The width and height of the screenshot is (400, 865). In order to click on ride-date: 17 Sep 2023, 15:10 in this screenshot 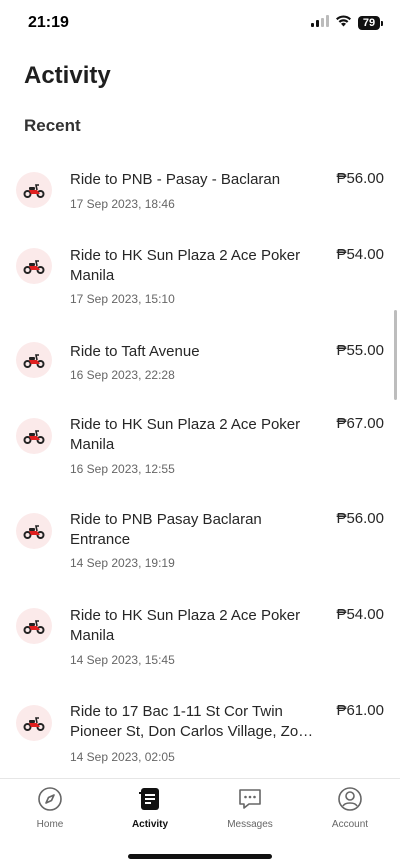, I will do `click(122, 299)`.